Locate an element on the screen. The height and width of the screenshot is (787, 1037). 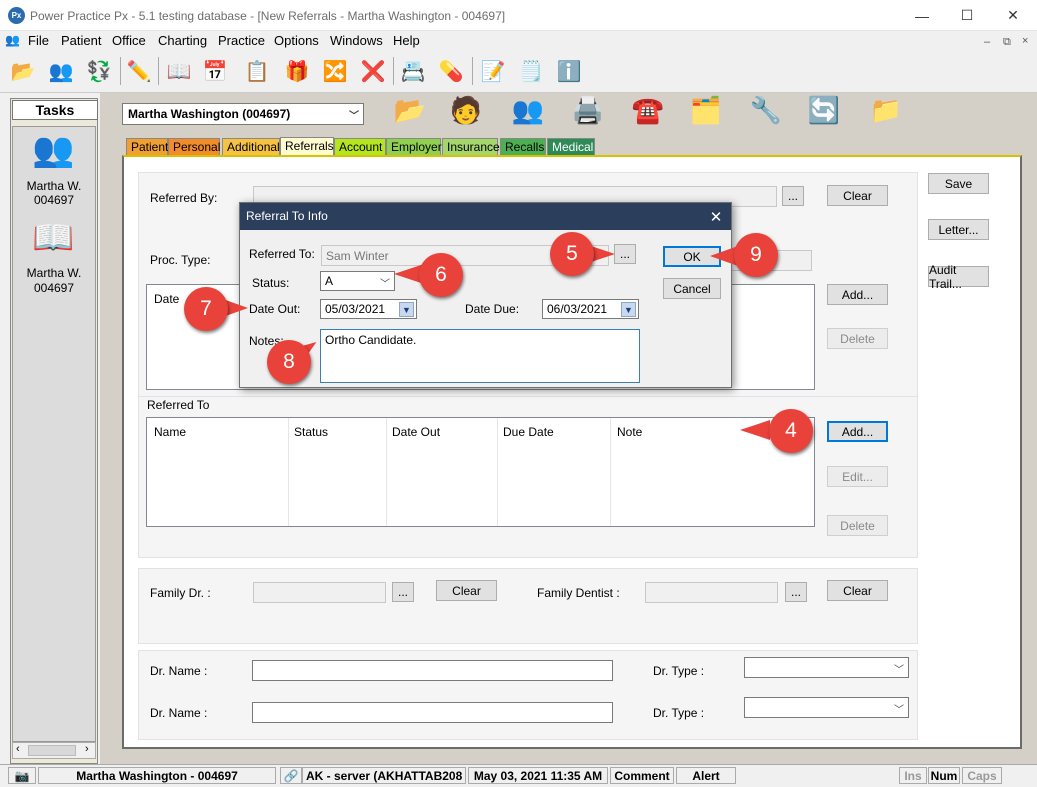
tab-medical: Medical is located at coordinates (571, 146).